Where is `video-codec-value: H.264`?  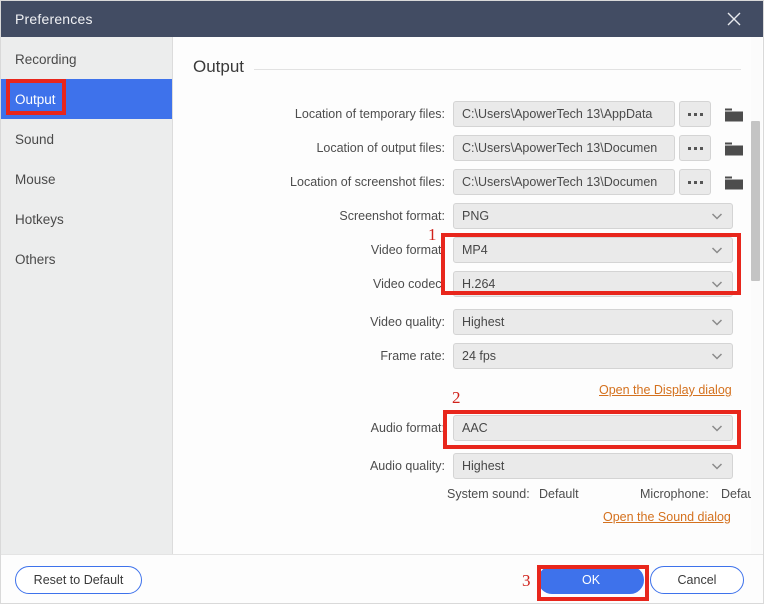 video-codec-value: H.264 is located at coordinates (479, 284).